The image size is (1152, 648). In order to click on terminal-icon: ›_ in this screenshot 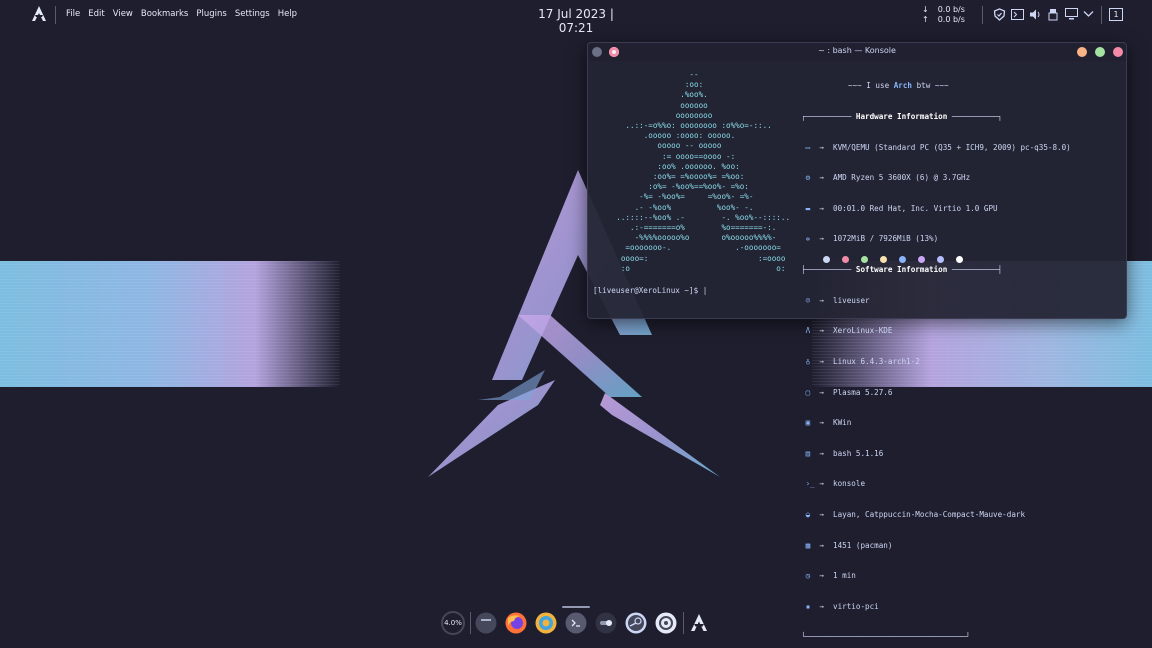, I will do `click(810, 484)`.